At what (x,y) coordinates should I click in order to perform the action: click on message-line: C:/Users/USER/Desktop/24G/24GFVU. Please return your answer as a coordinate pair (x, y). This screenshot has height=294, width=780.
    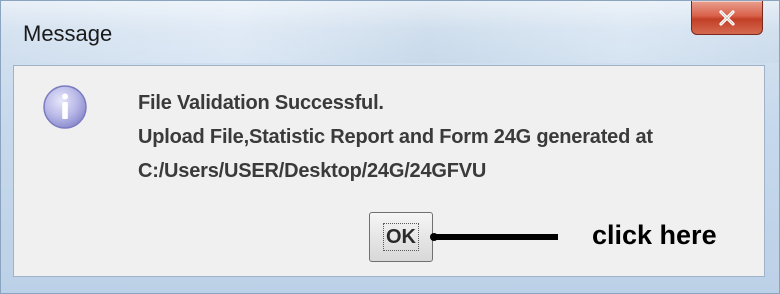
    Looking at the image, I should click on (312, 171).